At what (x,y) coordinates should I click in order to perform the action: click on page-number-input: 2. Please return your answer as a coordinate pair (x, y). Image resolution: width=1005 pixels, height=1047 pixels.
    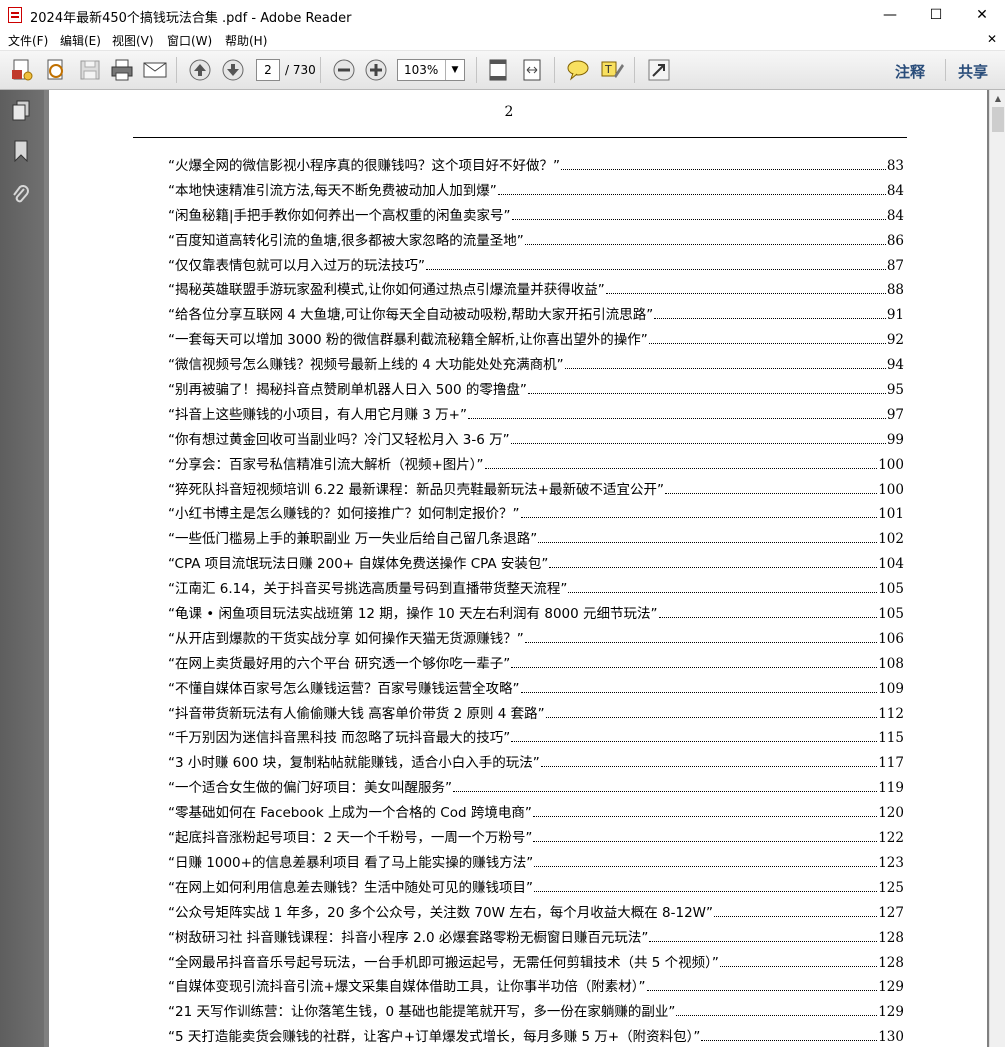
    Looking at the image, I should click on (268, 70).